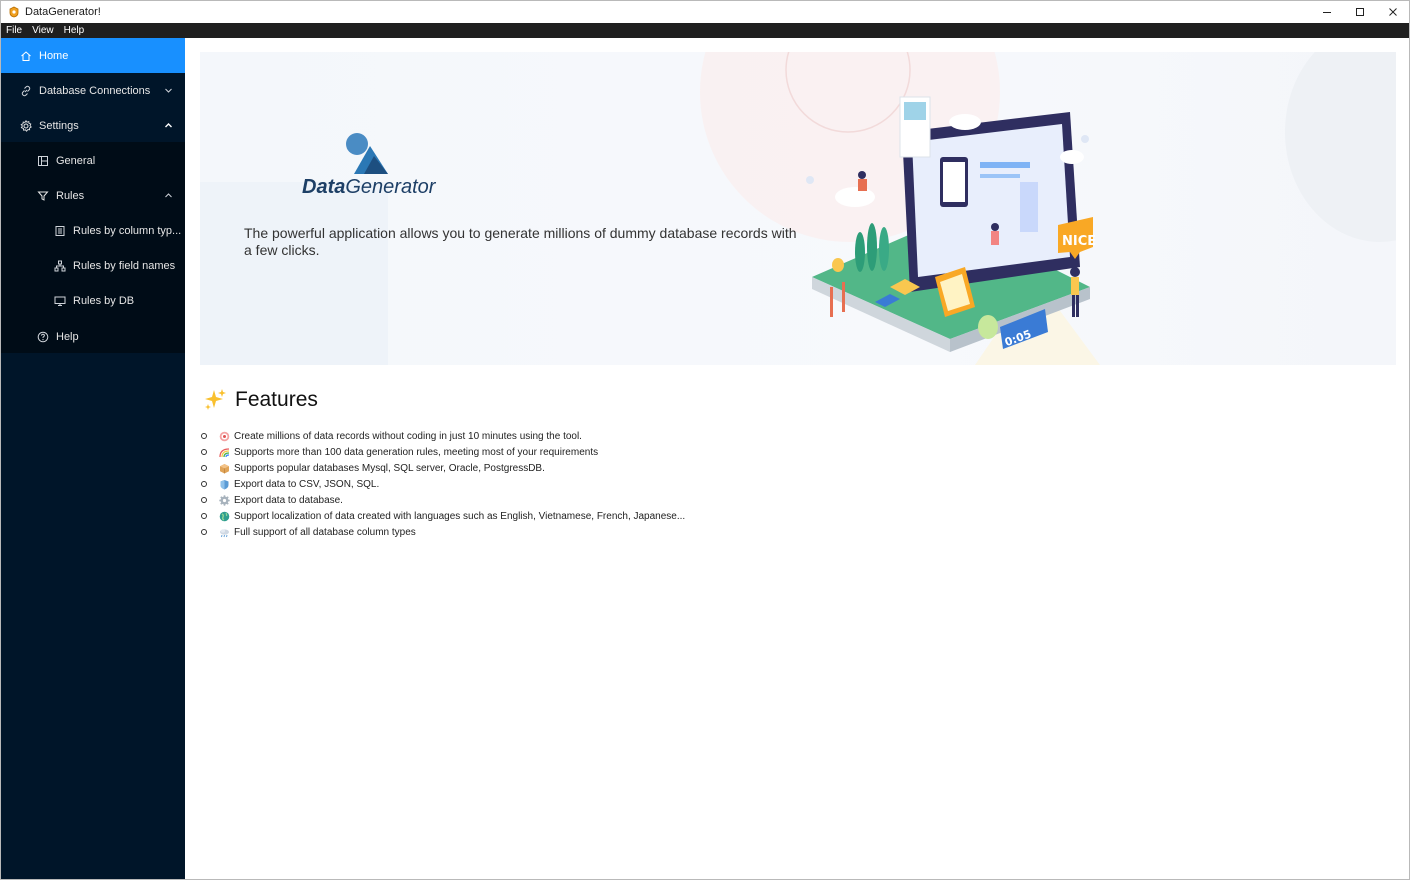  What do you see at coordinates (1079, 241) in the screenshot?
I see `badge-text: NICE` at bounding box center [1079, 241].